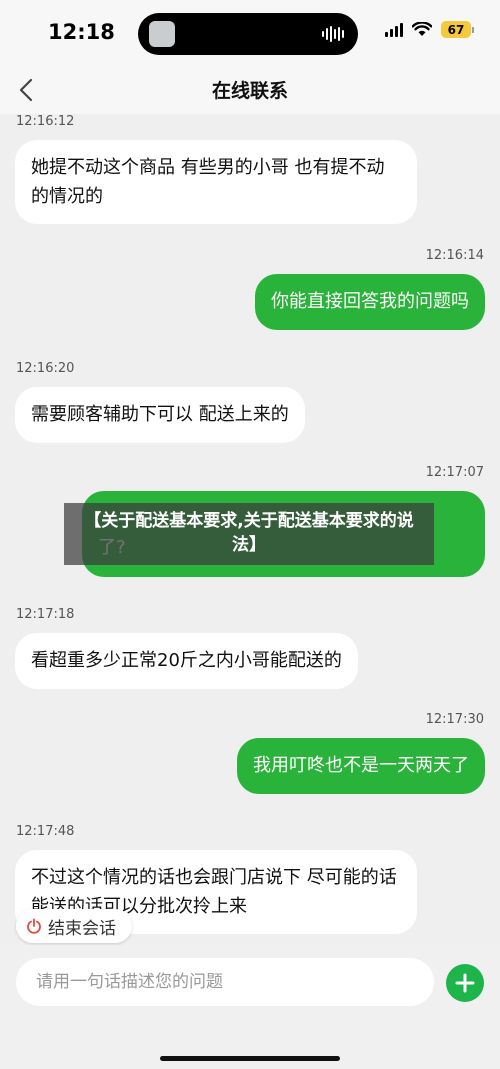 The image size is (500, 1069). I want to click on message-timestamp: 12:16:12, so click(45, 121).